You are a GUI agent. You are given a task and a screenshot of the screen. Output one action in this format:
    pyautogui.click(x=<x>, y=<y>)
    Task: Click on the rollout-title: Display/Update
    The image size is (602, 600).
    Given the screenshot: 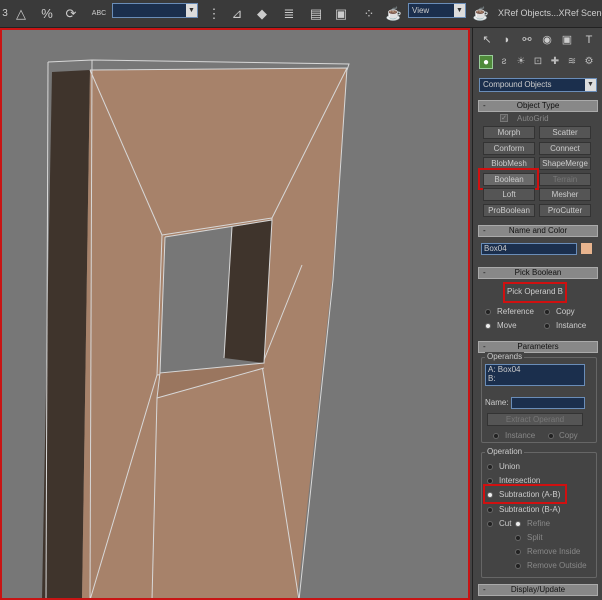 What is the action you would take?
    pyautogui.click(x=538, y=589)
    